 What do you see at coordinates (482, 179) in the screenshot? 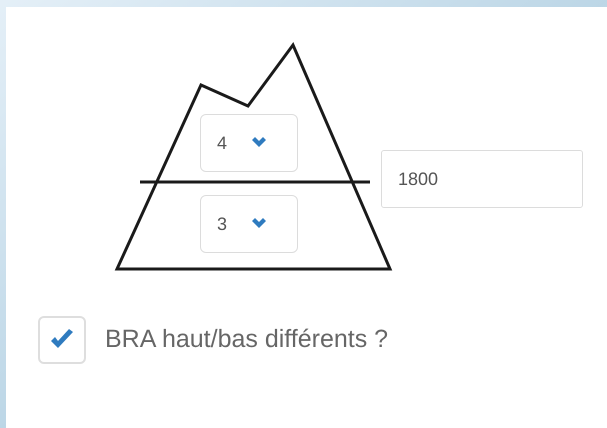
I see `altitude-field: 1800` at bounding box center [482, 179].